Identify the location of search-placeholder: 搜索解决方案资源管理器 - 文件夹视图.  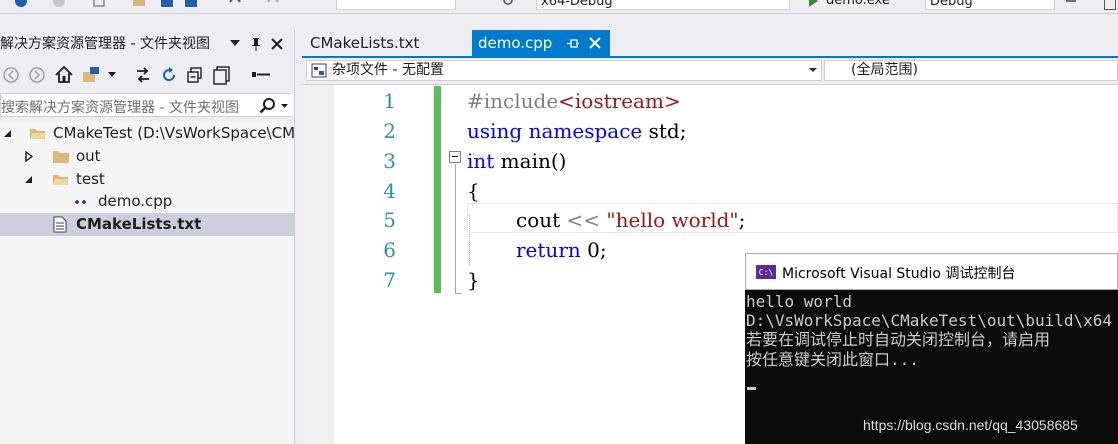
(120, 108).